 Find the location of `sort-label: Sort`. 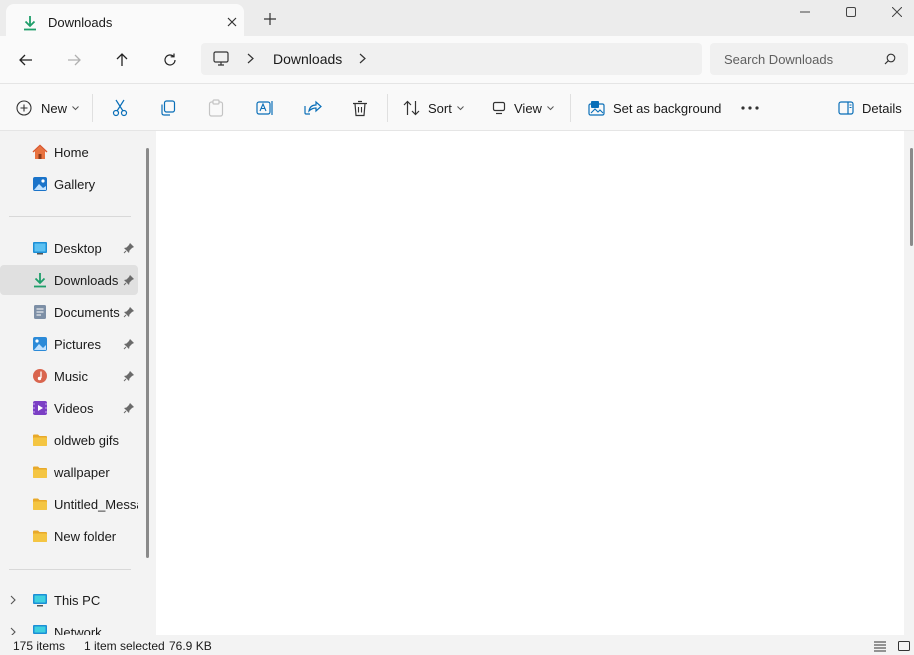

sort-label: Sort is located at coordinates (440, 108).